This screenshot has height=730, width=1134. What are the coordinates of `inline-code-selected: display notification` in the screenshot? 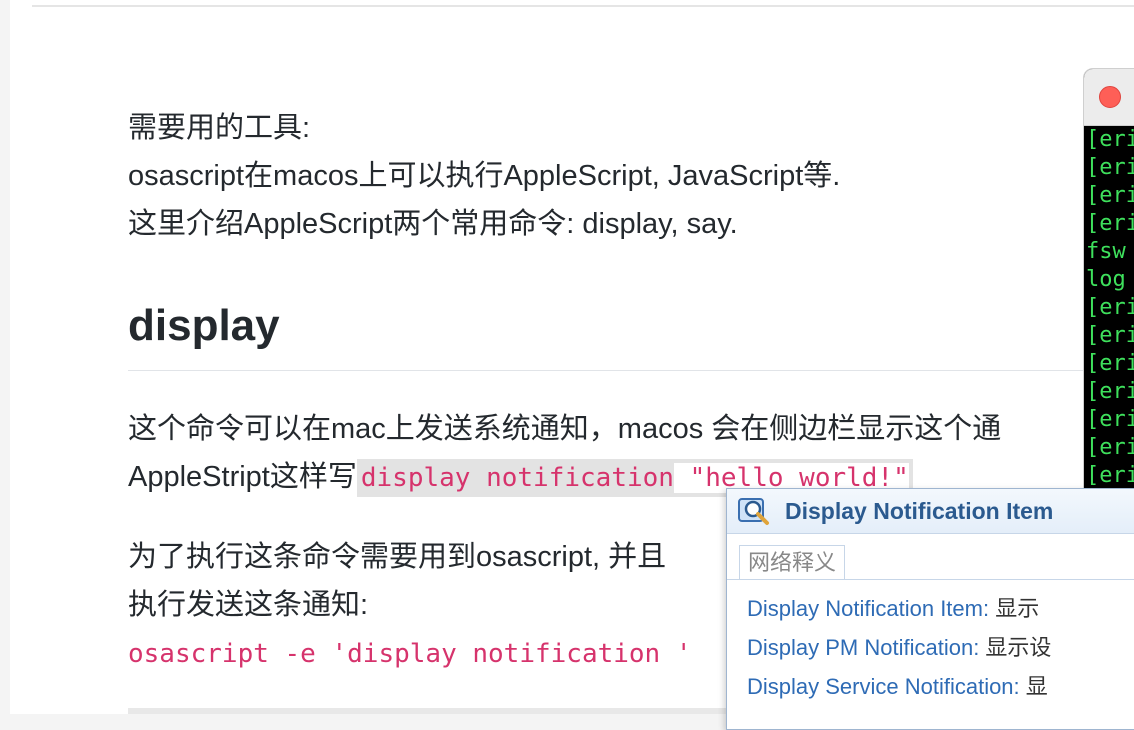 It's located at (517, 478).